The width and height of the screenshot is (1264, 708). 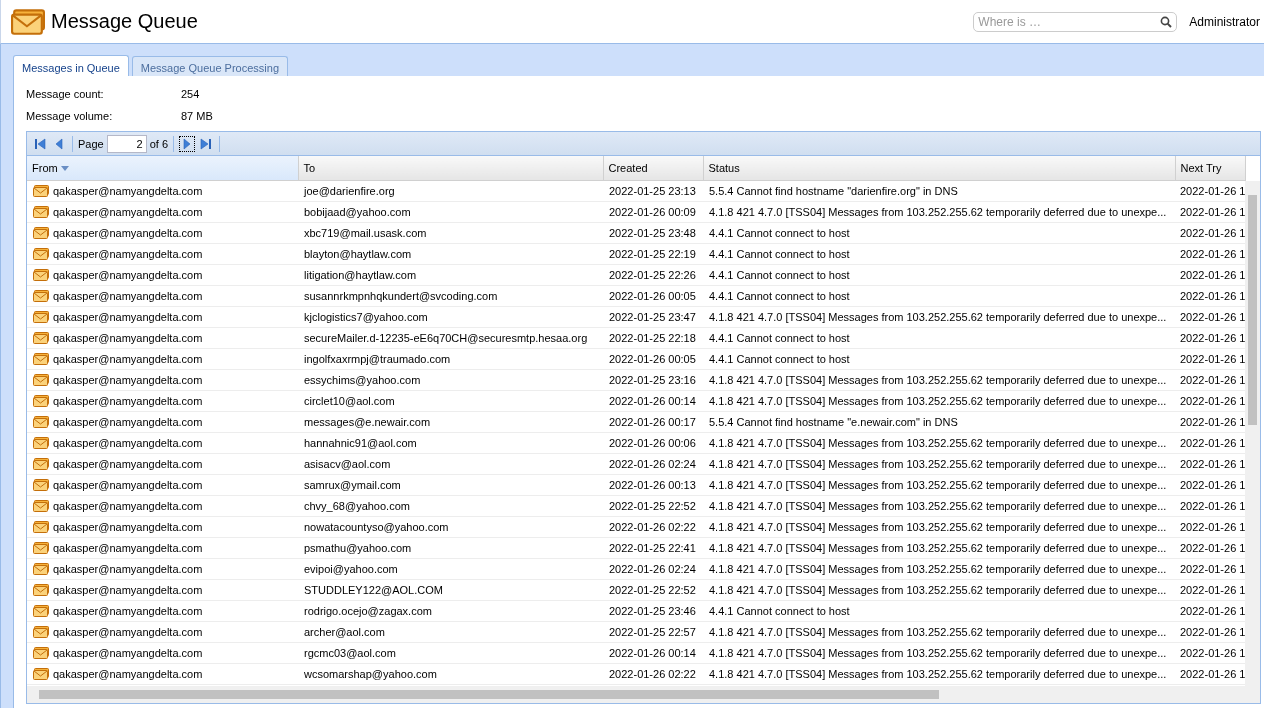 I want to click on first-page-button, so click(x=40, y=143).